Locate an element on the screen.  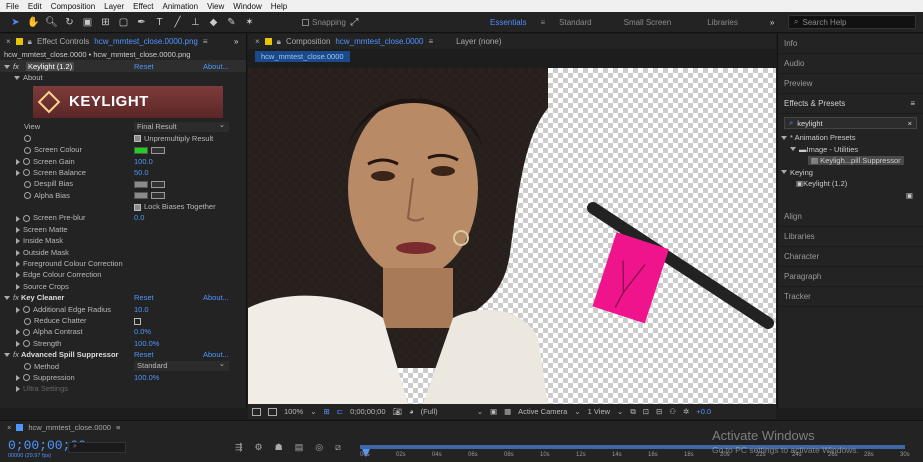
paragraph-panel-tab: Paragraph is located at coordinates (850, 277).